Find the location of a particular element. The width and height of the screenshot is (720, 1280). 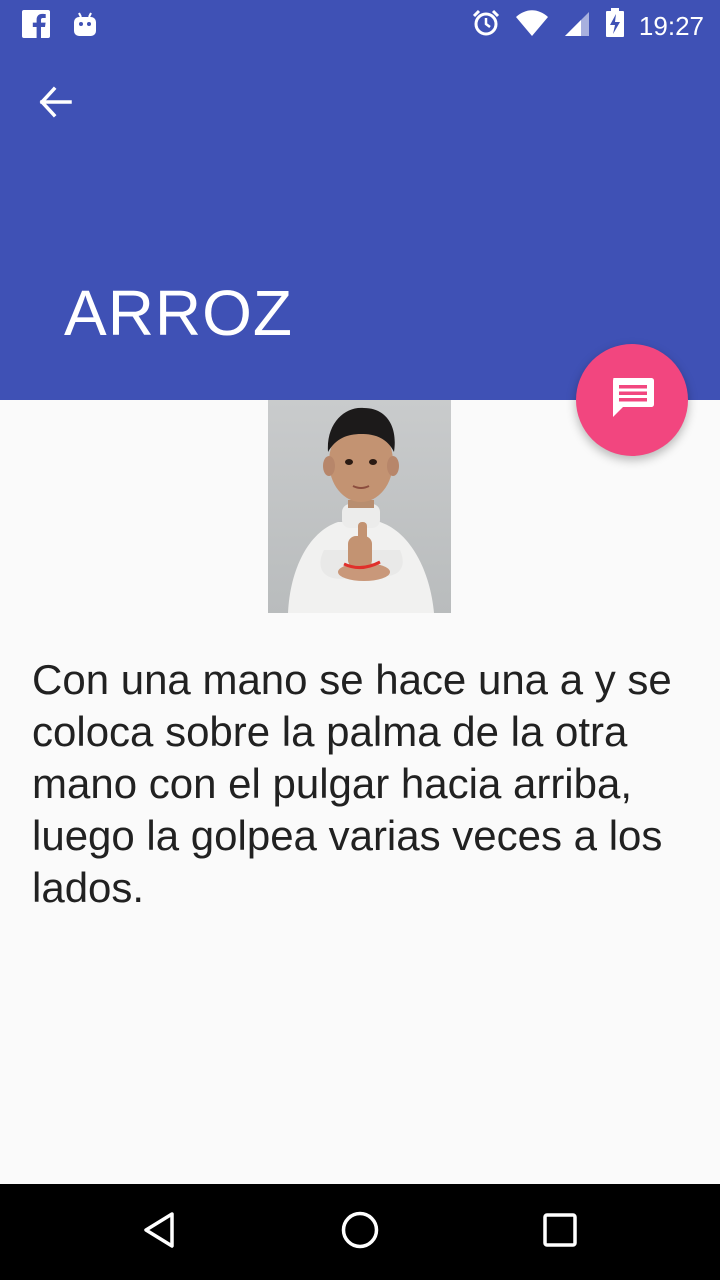

chat-message-icon is located at coordinates (632, 400).